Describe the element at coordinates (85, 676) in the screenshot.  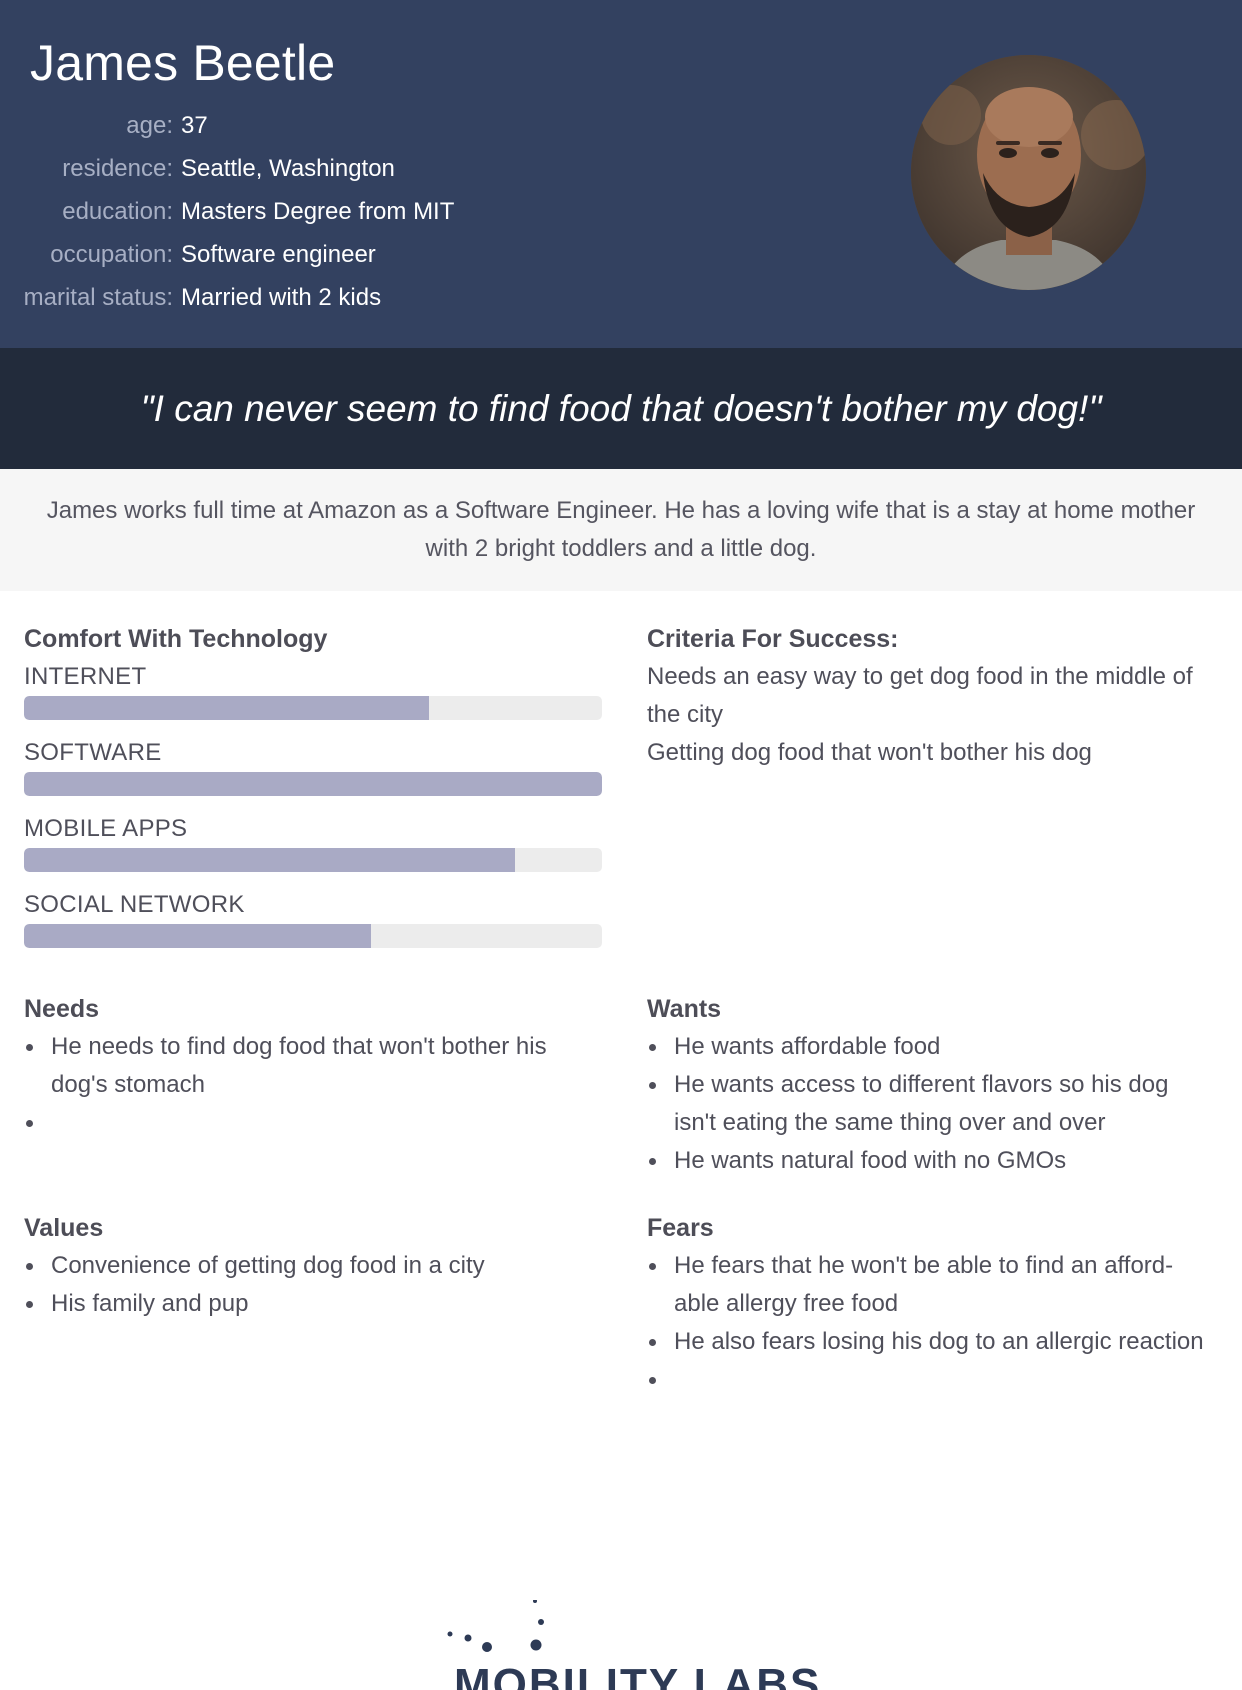
I see `tech-label: INTERNET` at that location.